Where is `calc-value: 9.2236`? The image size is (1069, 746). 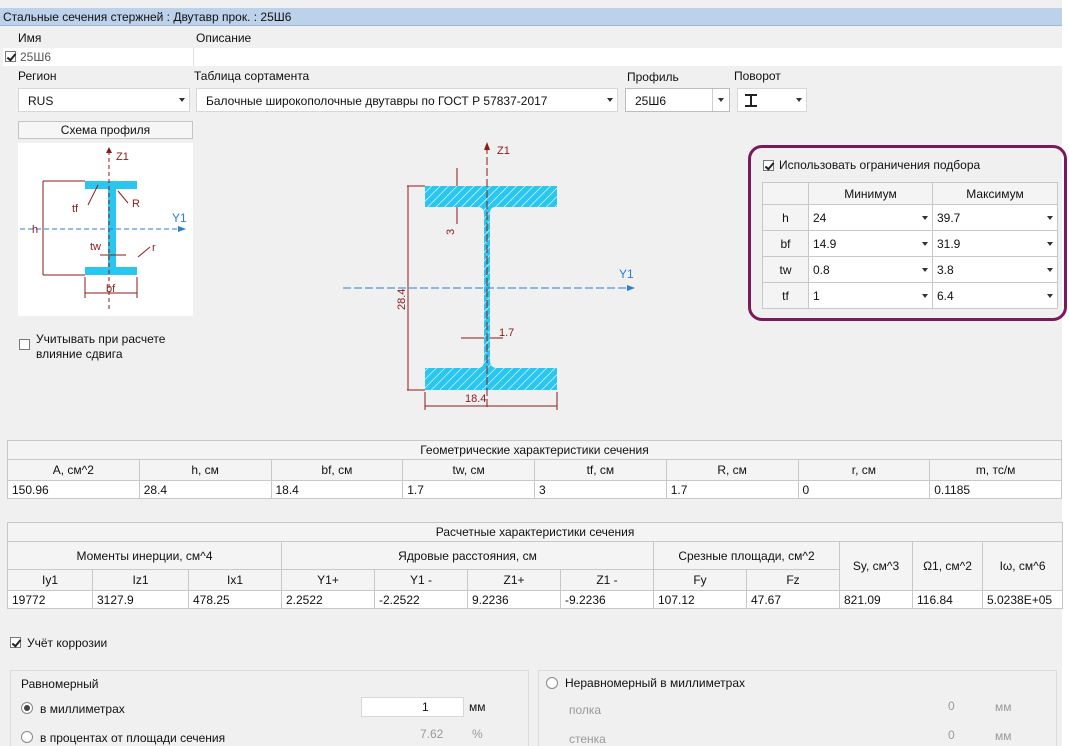
calc-value: 9.2236 is located at coordinates (514, 599).